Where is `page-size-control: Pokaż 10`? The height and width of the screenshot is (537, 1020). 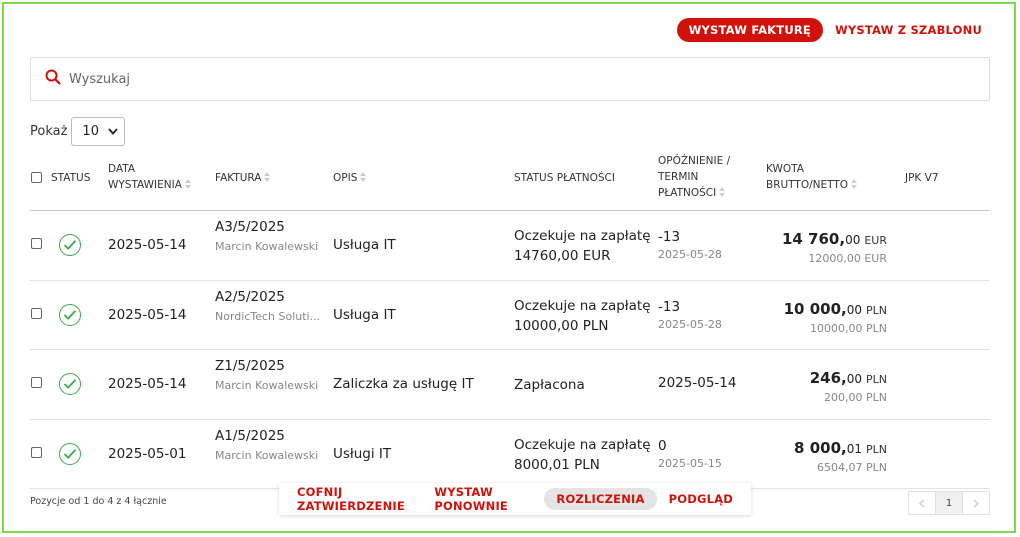
page-size-control: Pokaż 10 is located at coordinates (78, 131).